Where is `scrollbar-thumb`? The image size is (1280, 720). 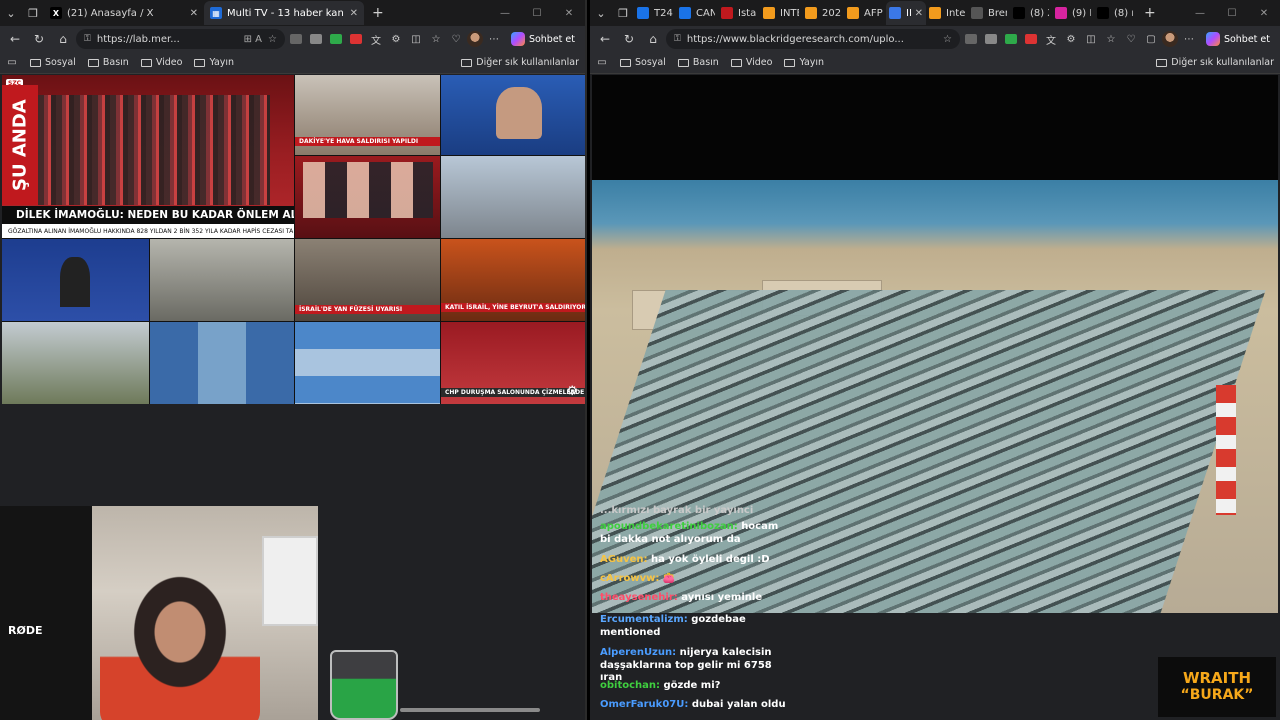 scrollbar-thumb is located at coordinates (470, 710).